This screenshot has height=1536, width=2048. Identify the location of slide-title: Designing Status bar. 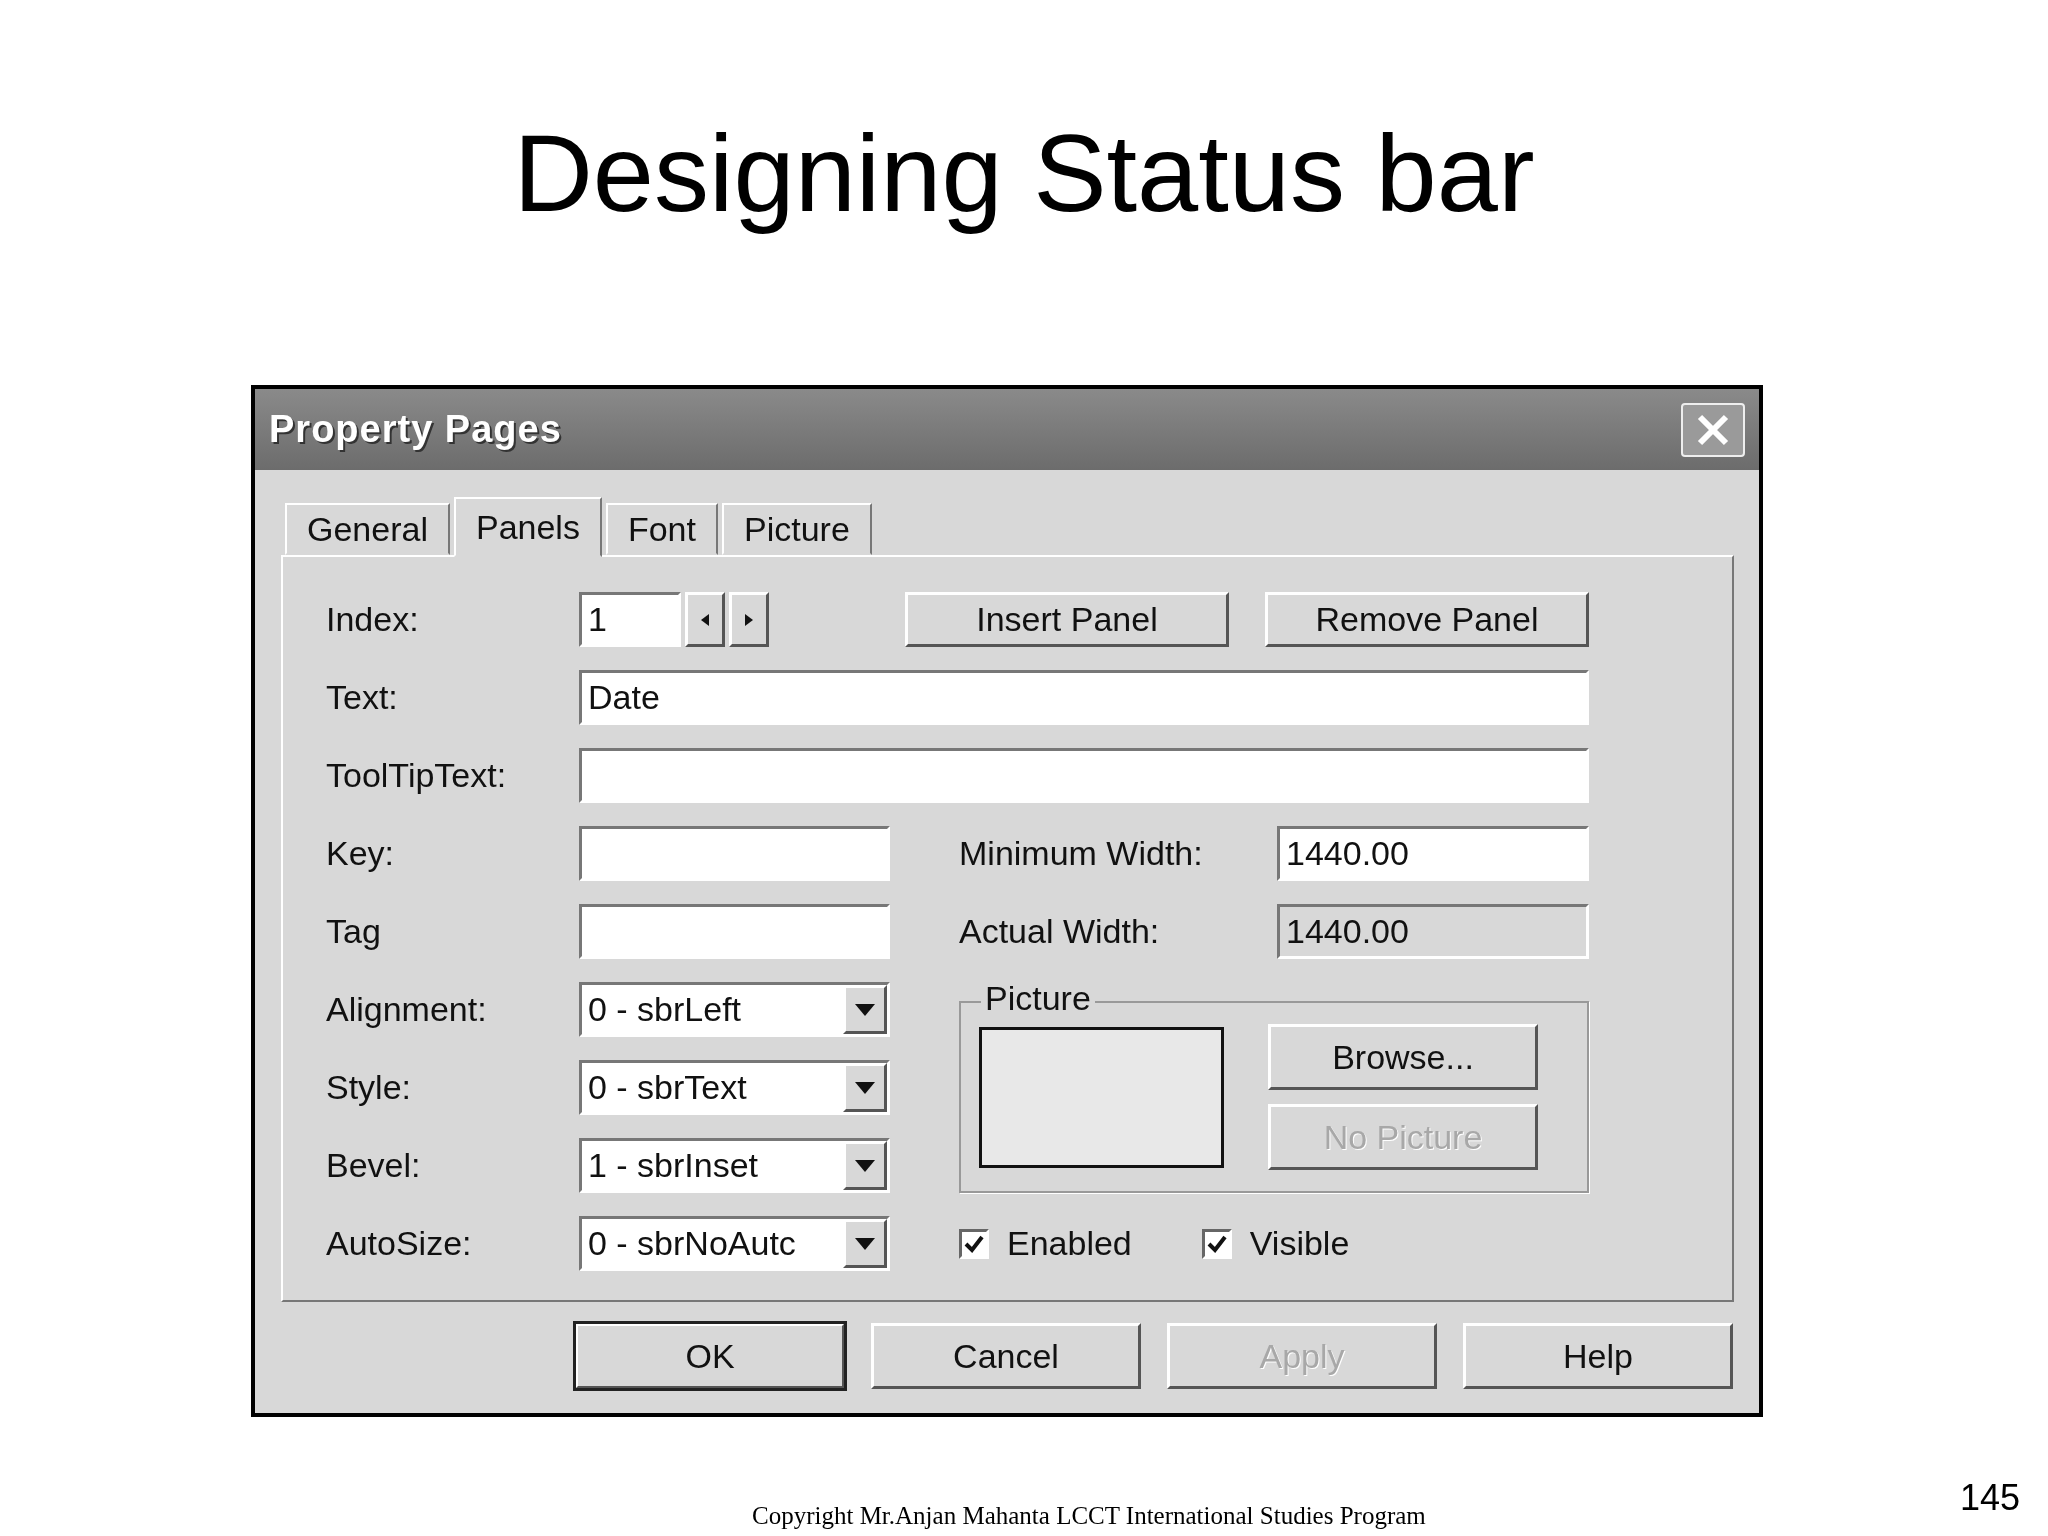
(1024, 172).